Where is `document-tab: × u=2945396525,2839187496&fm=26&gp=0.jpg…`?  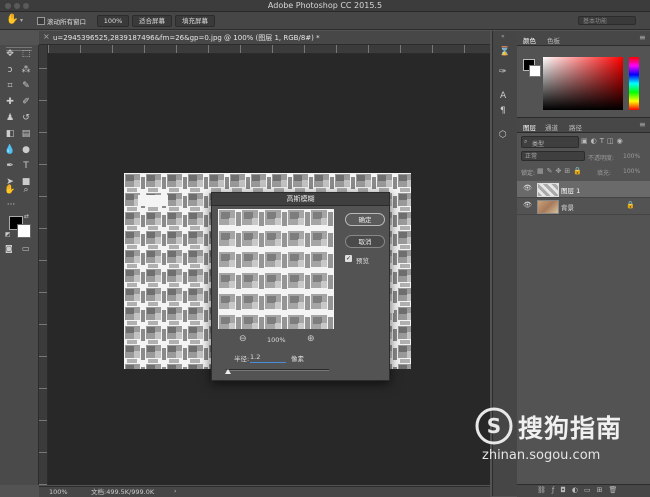
document-tab: × u=2945396525,2839187496&fm=26&gp=0.jpg… is located at coordinates (264, 38).